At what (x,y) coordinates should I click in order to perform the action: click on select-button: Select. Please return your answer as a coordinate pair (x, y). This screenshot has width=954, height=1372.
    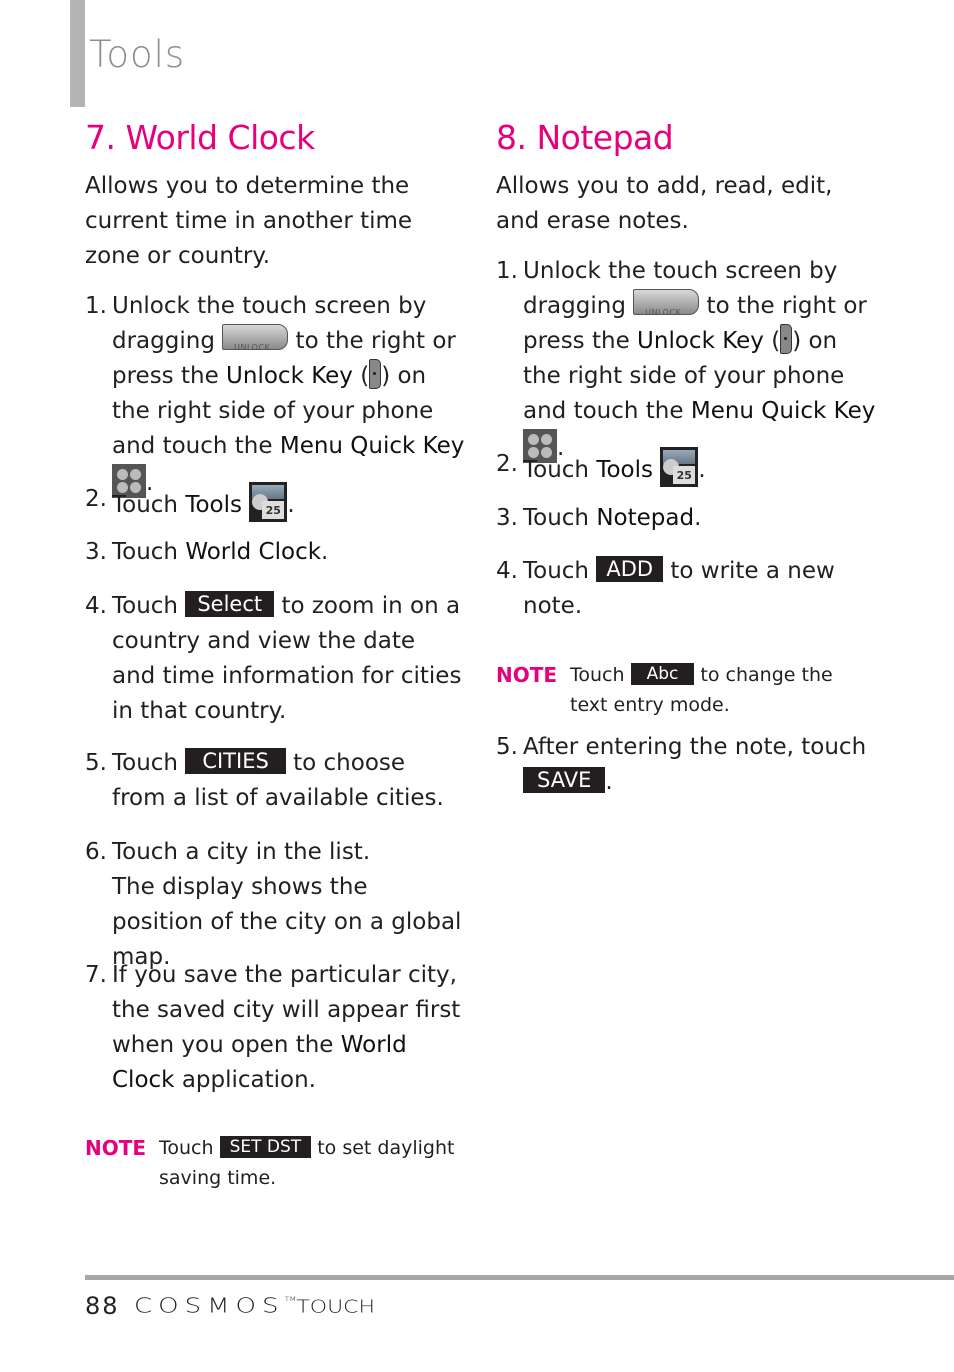
    Looking at the image, I should click on (230, 604).